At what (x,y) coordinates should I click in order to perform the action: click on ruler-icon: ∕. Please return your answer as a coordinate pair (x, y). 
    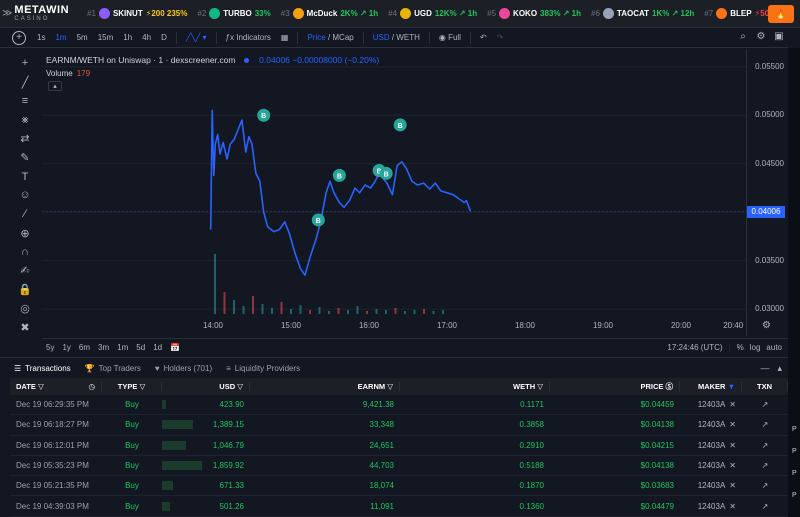
    Looking at the image, I should click on (25, 214).